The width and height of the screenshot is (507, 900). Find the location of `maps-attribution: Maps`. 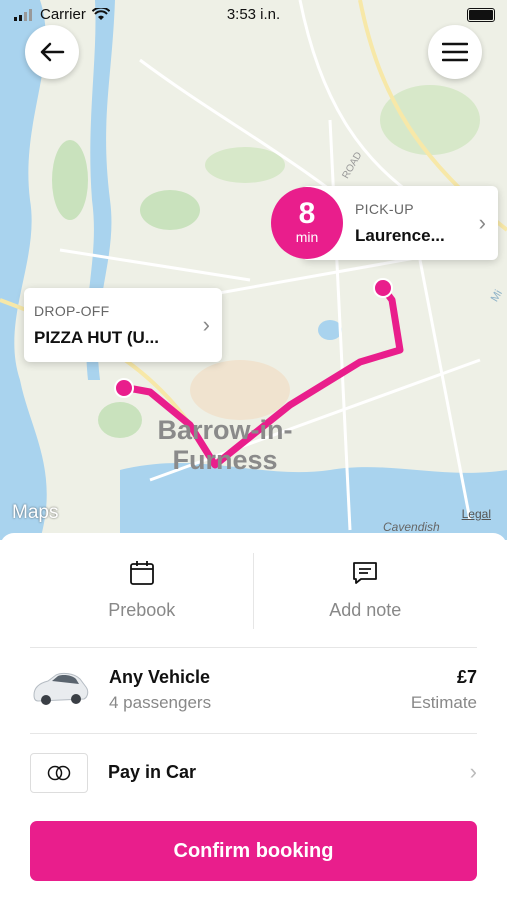

maps-attribution: Maps is located at coordinates (35, 513).